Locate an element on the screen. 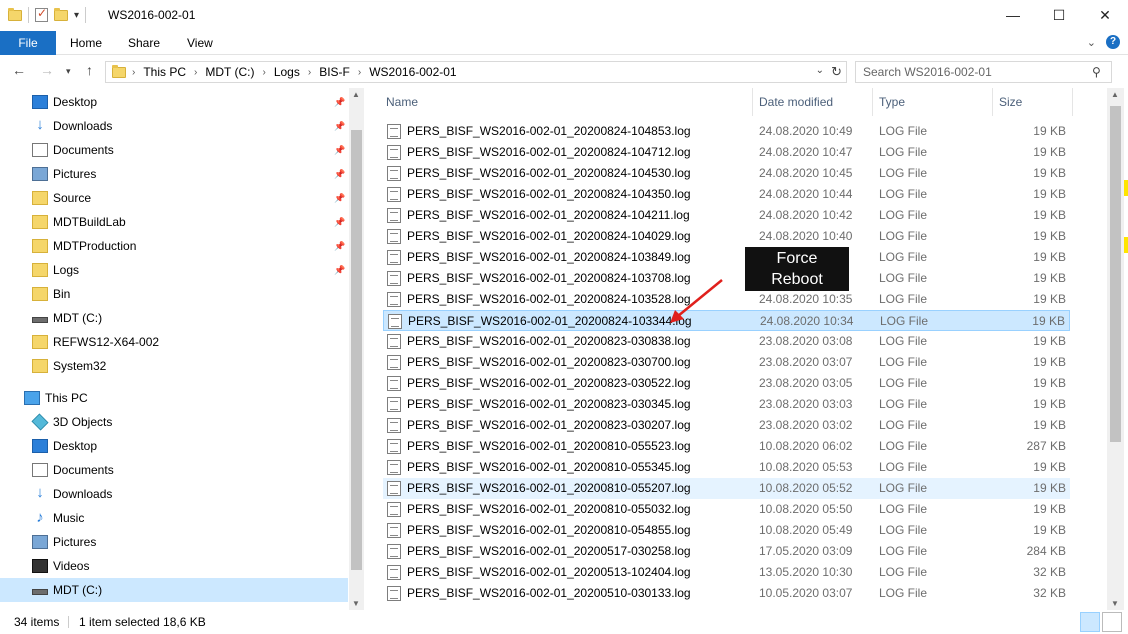 This screenshot has height=634, width=1128. column-header-name: Name is located at coordinates (402, 102).